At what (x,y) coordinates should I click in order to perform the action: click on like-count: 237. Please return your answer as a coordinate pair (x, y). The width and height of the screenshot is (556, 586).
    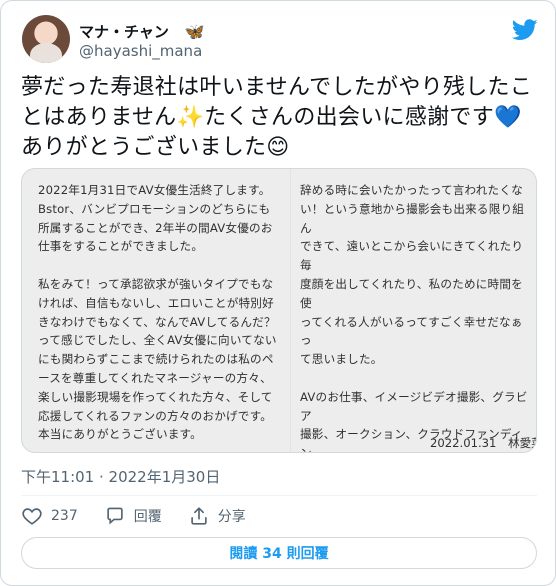
    Looking at the image, I should click on (64, 516).